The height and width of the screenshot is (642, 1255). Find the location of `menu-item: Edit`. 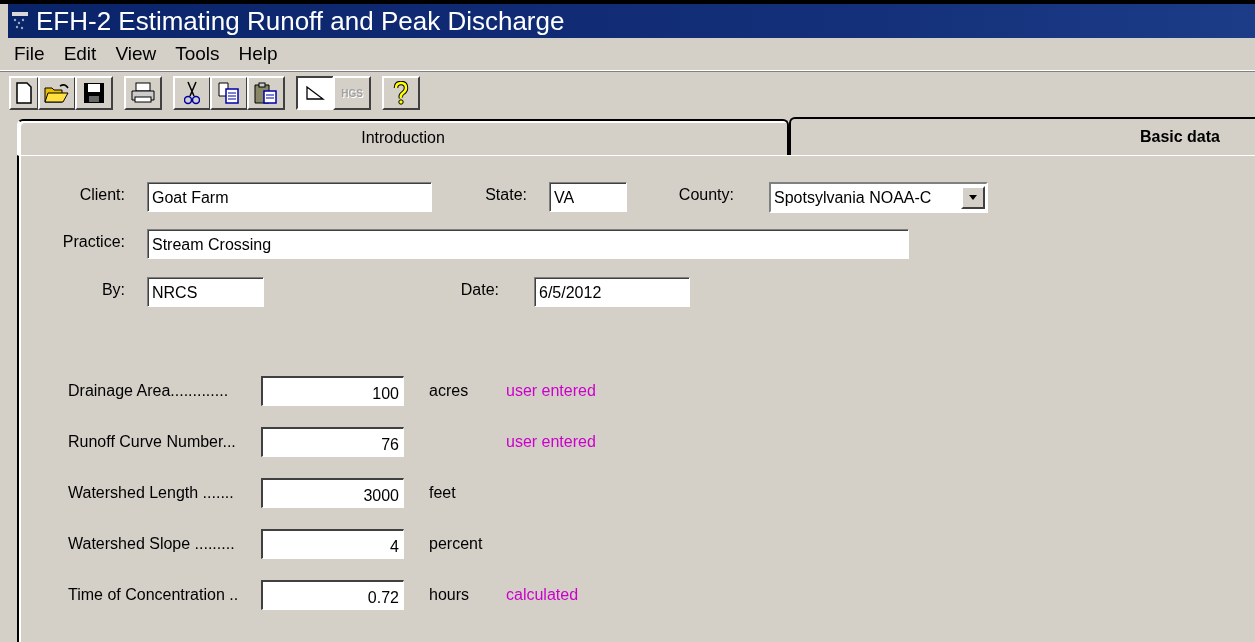

menu-item: Edit is located at coordinates (80, 54).